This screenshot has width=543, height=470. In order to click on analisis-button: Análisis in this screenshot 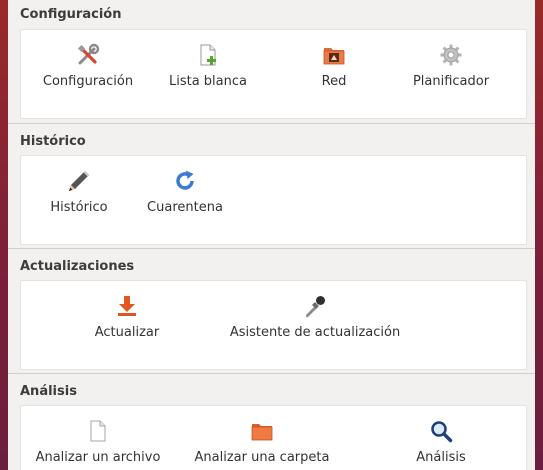, I will do `click(441, 442)`.